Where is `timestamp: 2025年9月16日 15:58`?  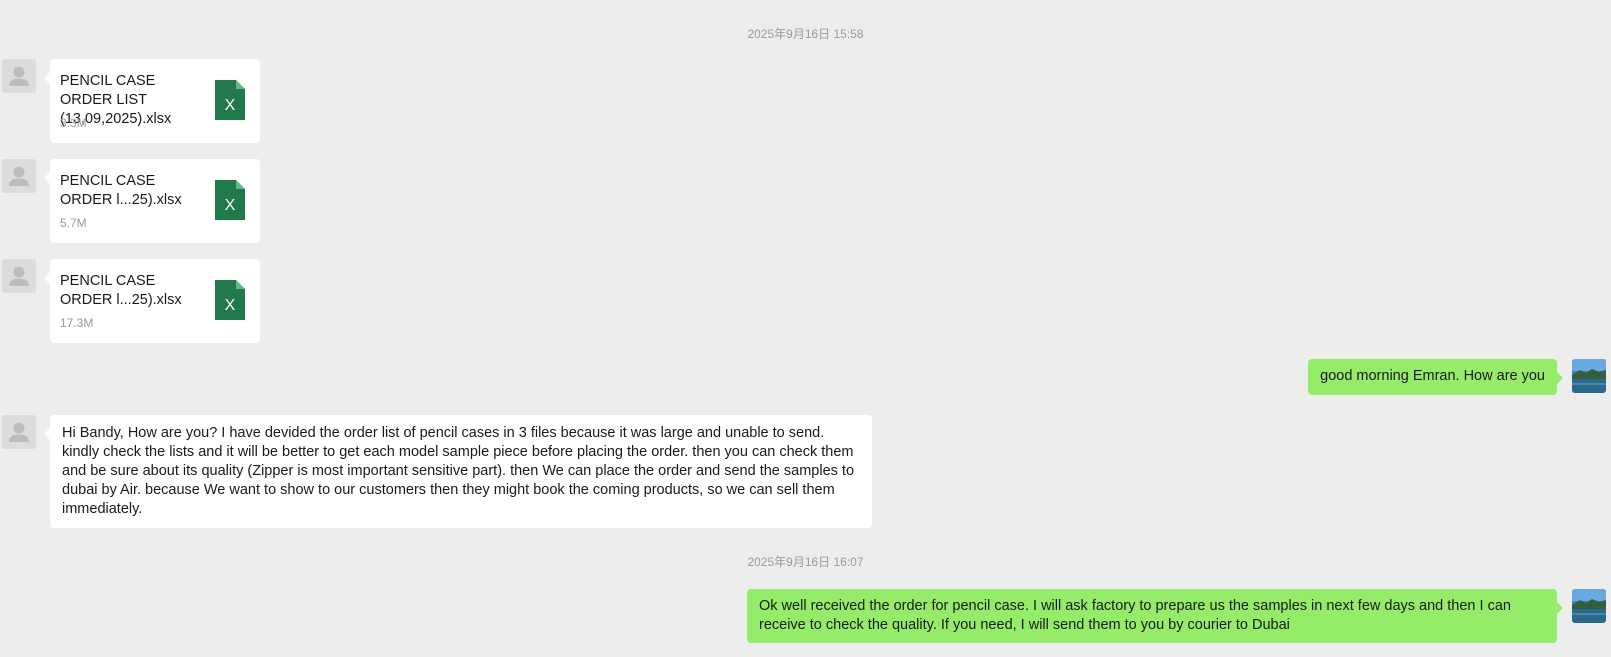 timestamp: 2025年9月16日 15:58 is located at coordinates (805, 34).